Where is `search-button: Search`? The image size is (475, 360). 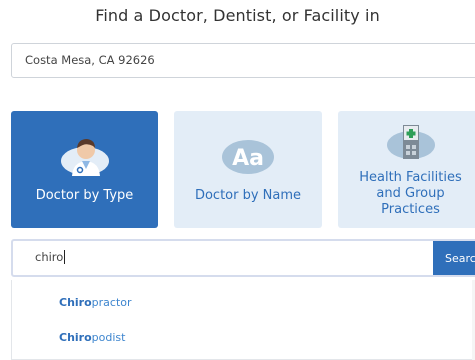 search-button: Search is located at coordinates (454, 258).